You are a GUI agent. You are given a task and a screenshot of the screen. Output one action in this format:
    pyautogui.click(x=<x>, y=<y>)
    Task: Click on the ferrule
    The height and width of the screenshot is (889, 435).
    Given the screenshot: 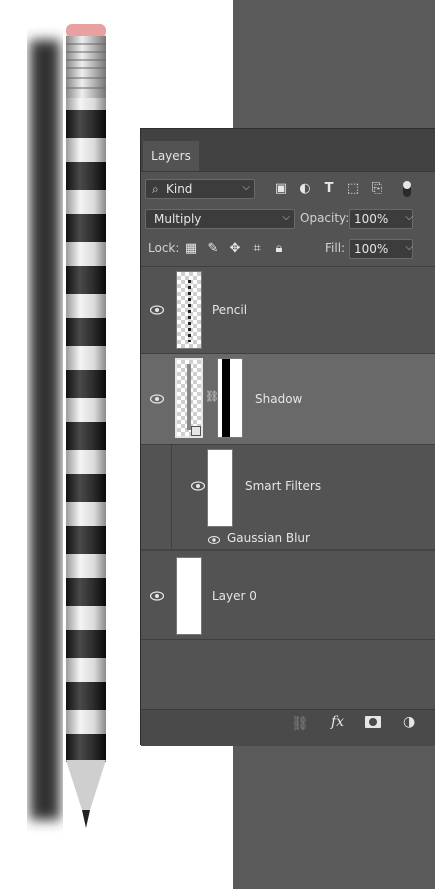 What is the action you would take?
    pyautogui.click(x=86, y=67)
    